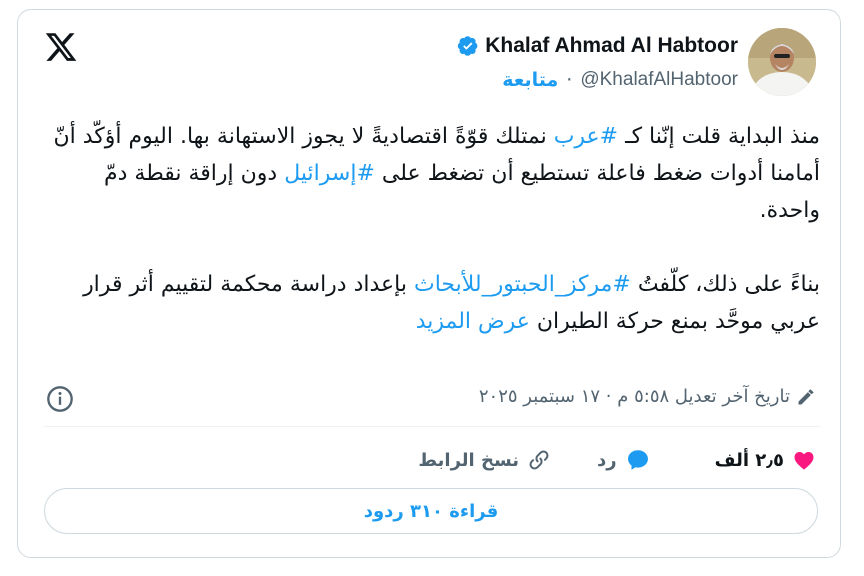 This screenshot has width=864, height=576. I want to click on read-replies-label: قراءة ٣١٠ ردود, so click(431, 511).